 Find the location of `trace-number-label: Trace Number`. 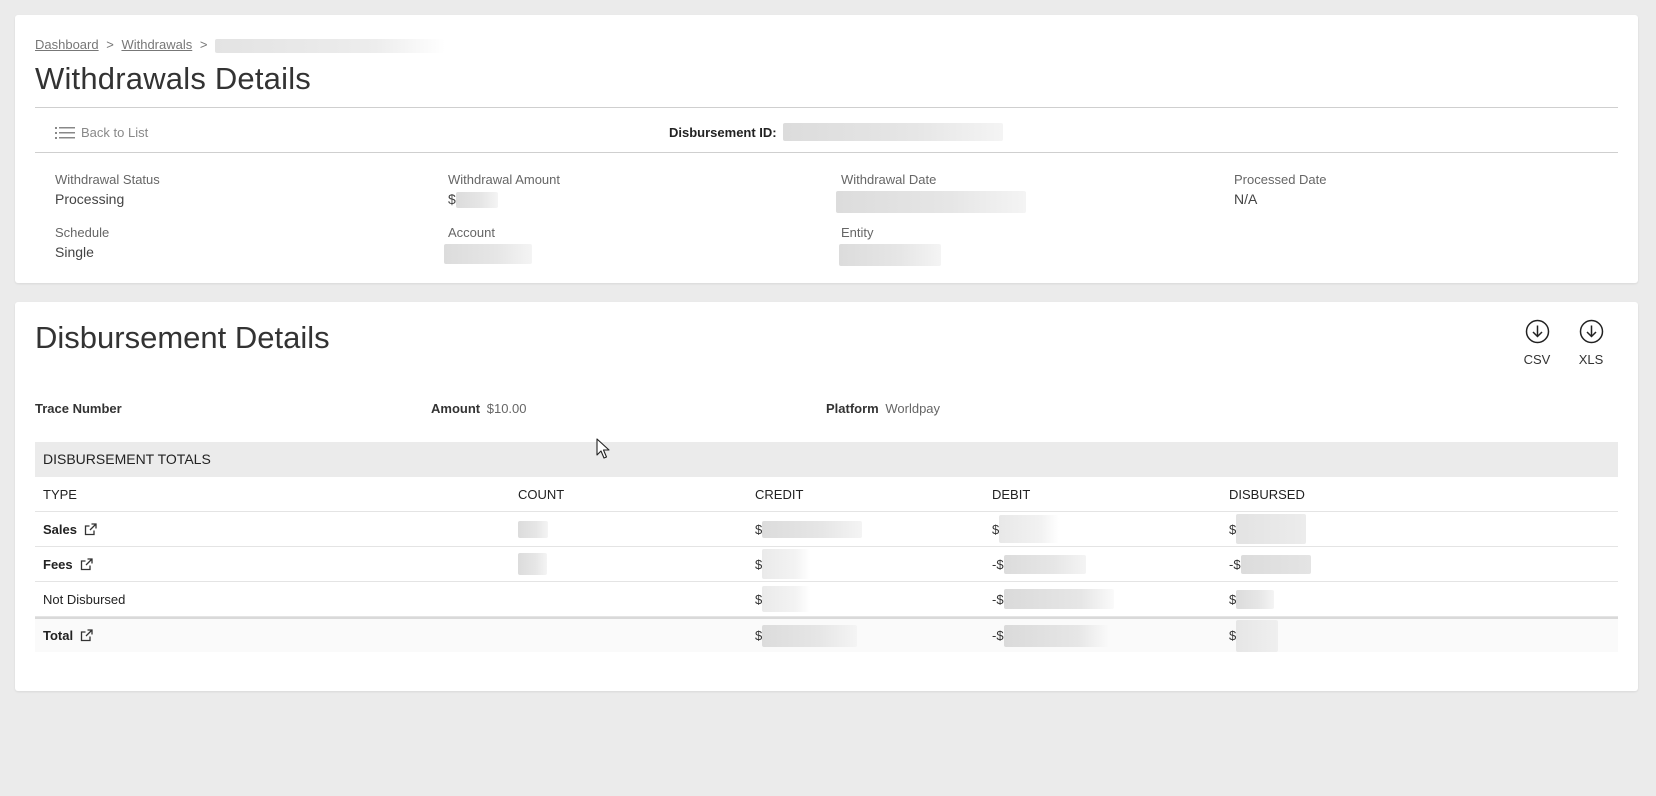

trace-number-label: Trace Number is located at coordinates (78, 408).